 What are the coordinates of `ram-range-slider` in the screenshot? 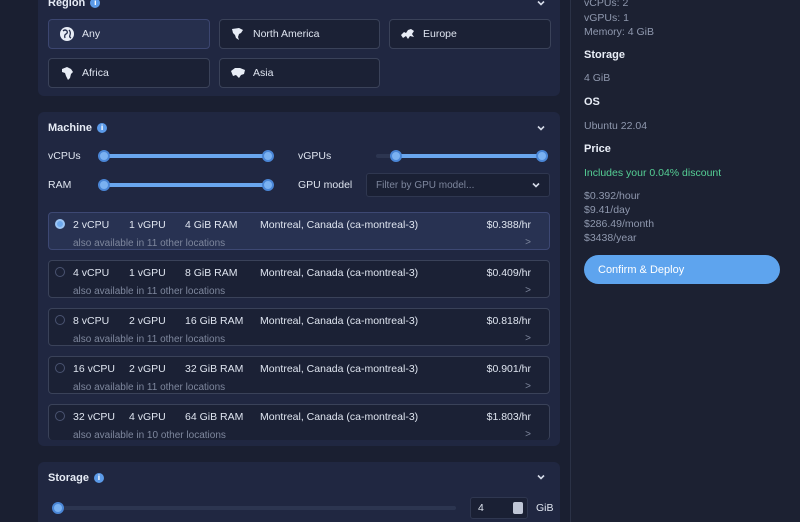 It's located at (186, 185).